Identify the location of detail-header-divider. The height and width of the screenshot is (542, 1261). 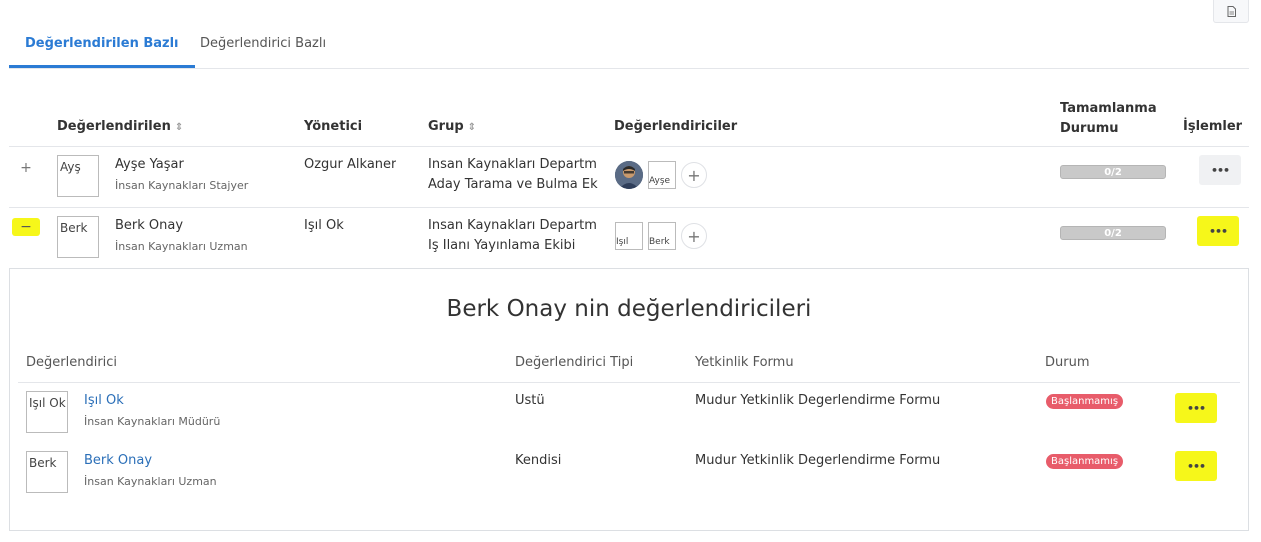
(629, 382).